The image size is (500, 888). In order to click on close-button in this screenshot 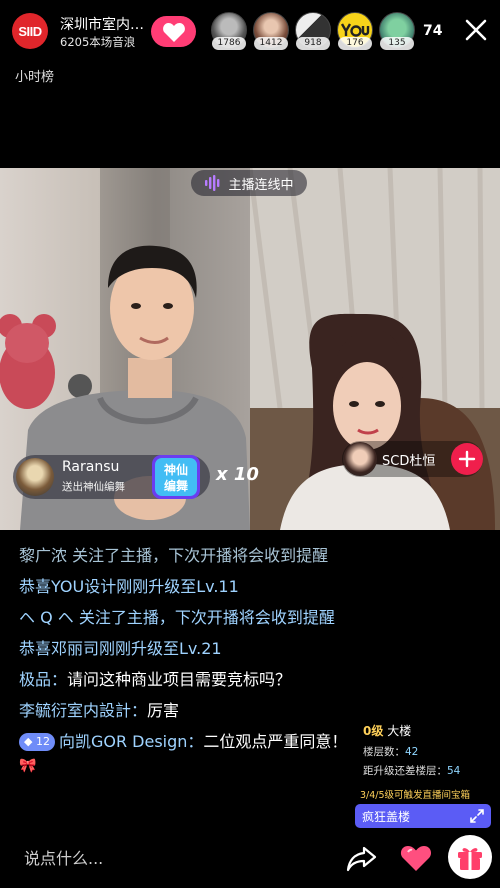, I will do `click(476, 30)`.